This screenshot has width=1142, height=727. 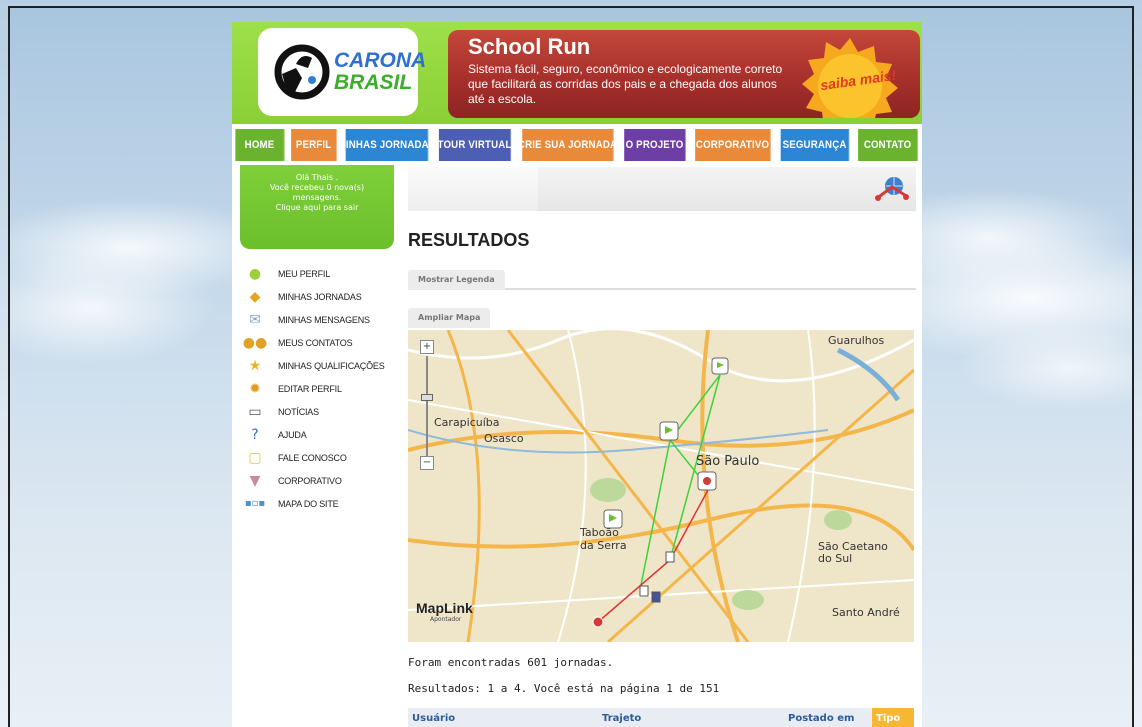 What do you see at coordinates (317, 197) in the screenshot?
I see `messages-text-2: mensagens.` at bounding box center [317, 197].